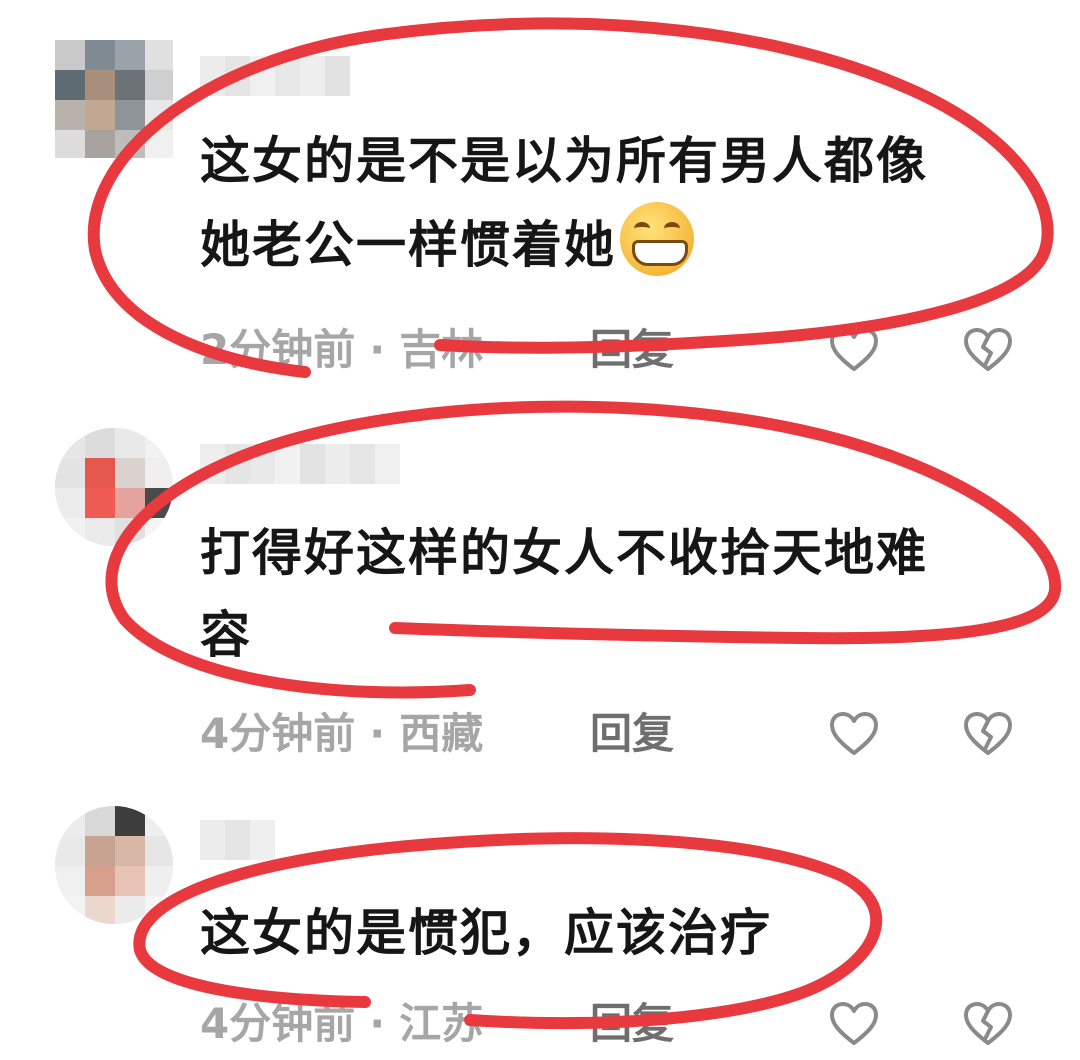  Describe the element at coordinates (441, 1023) in the screenshot. I see `comment-location: 江苏` at that location.